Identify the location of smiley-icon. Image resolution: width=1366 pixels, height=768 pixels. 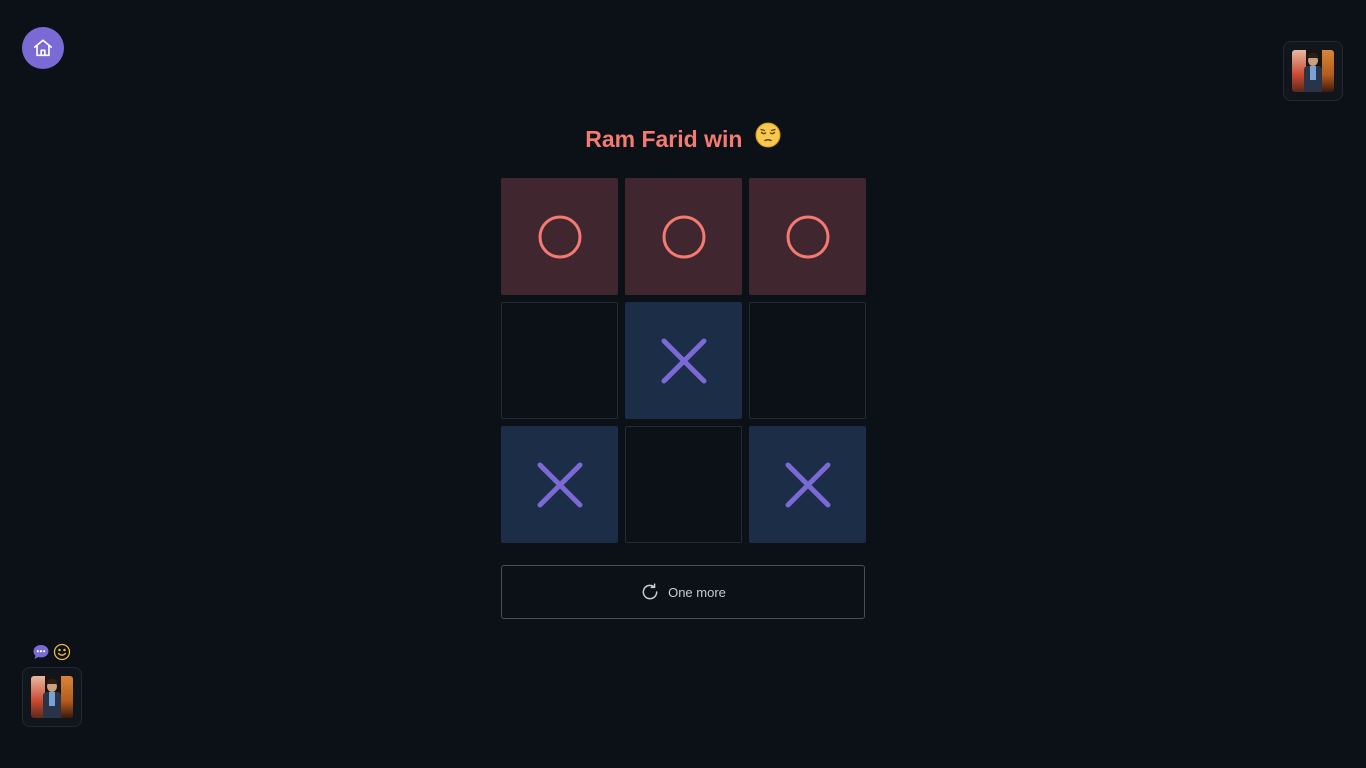
(62, 652).